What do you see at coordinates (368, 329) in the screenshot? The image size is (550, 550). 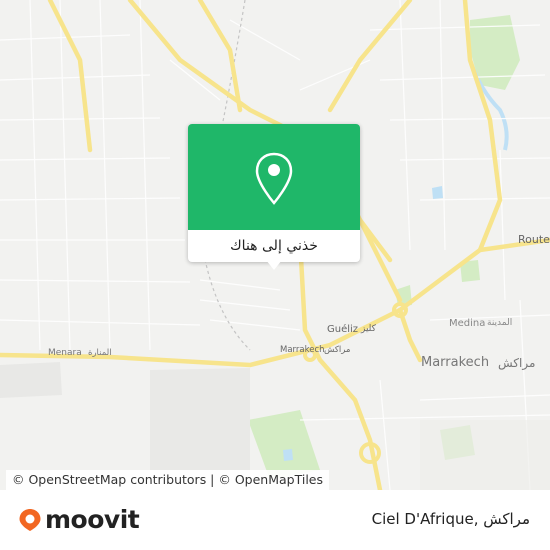 I see `gueliz-ar-label: كليز` at bounding box center [368, 329].